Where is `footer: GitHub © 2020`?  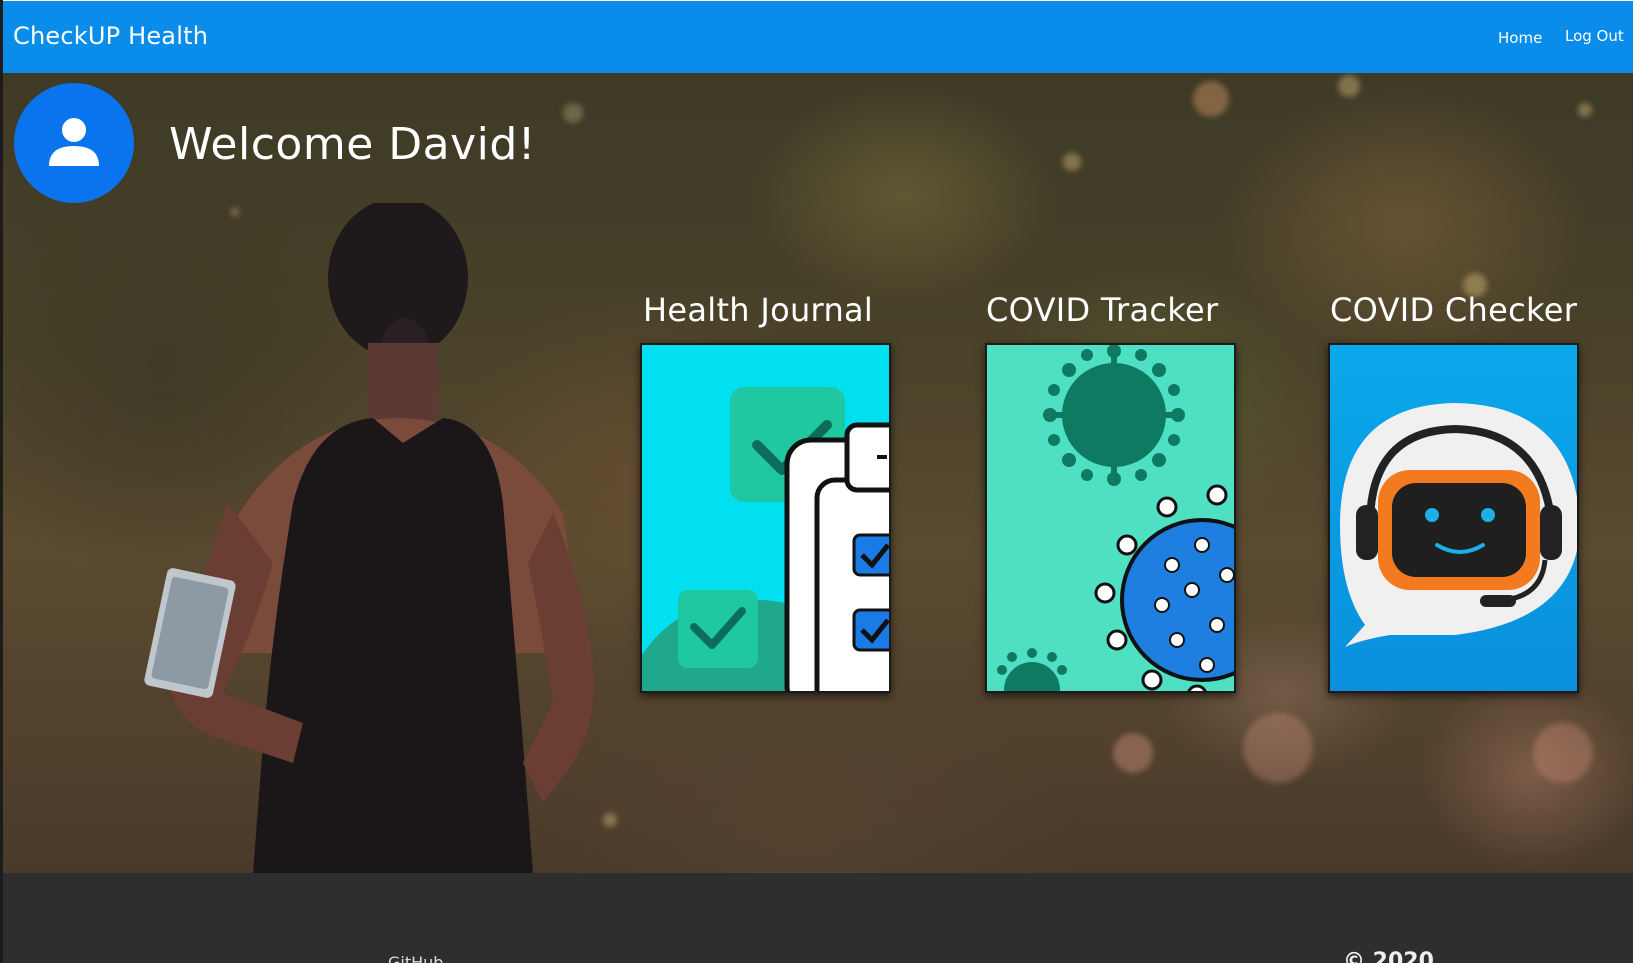
footer: GitHub © 2020 is located at coordinates (818, 918).